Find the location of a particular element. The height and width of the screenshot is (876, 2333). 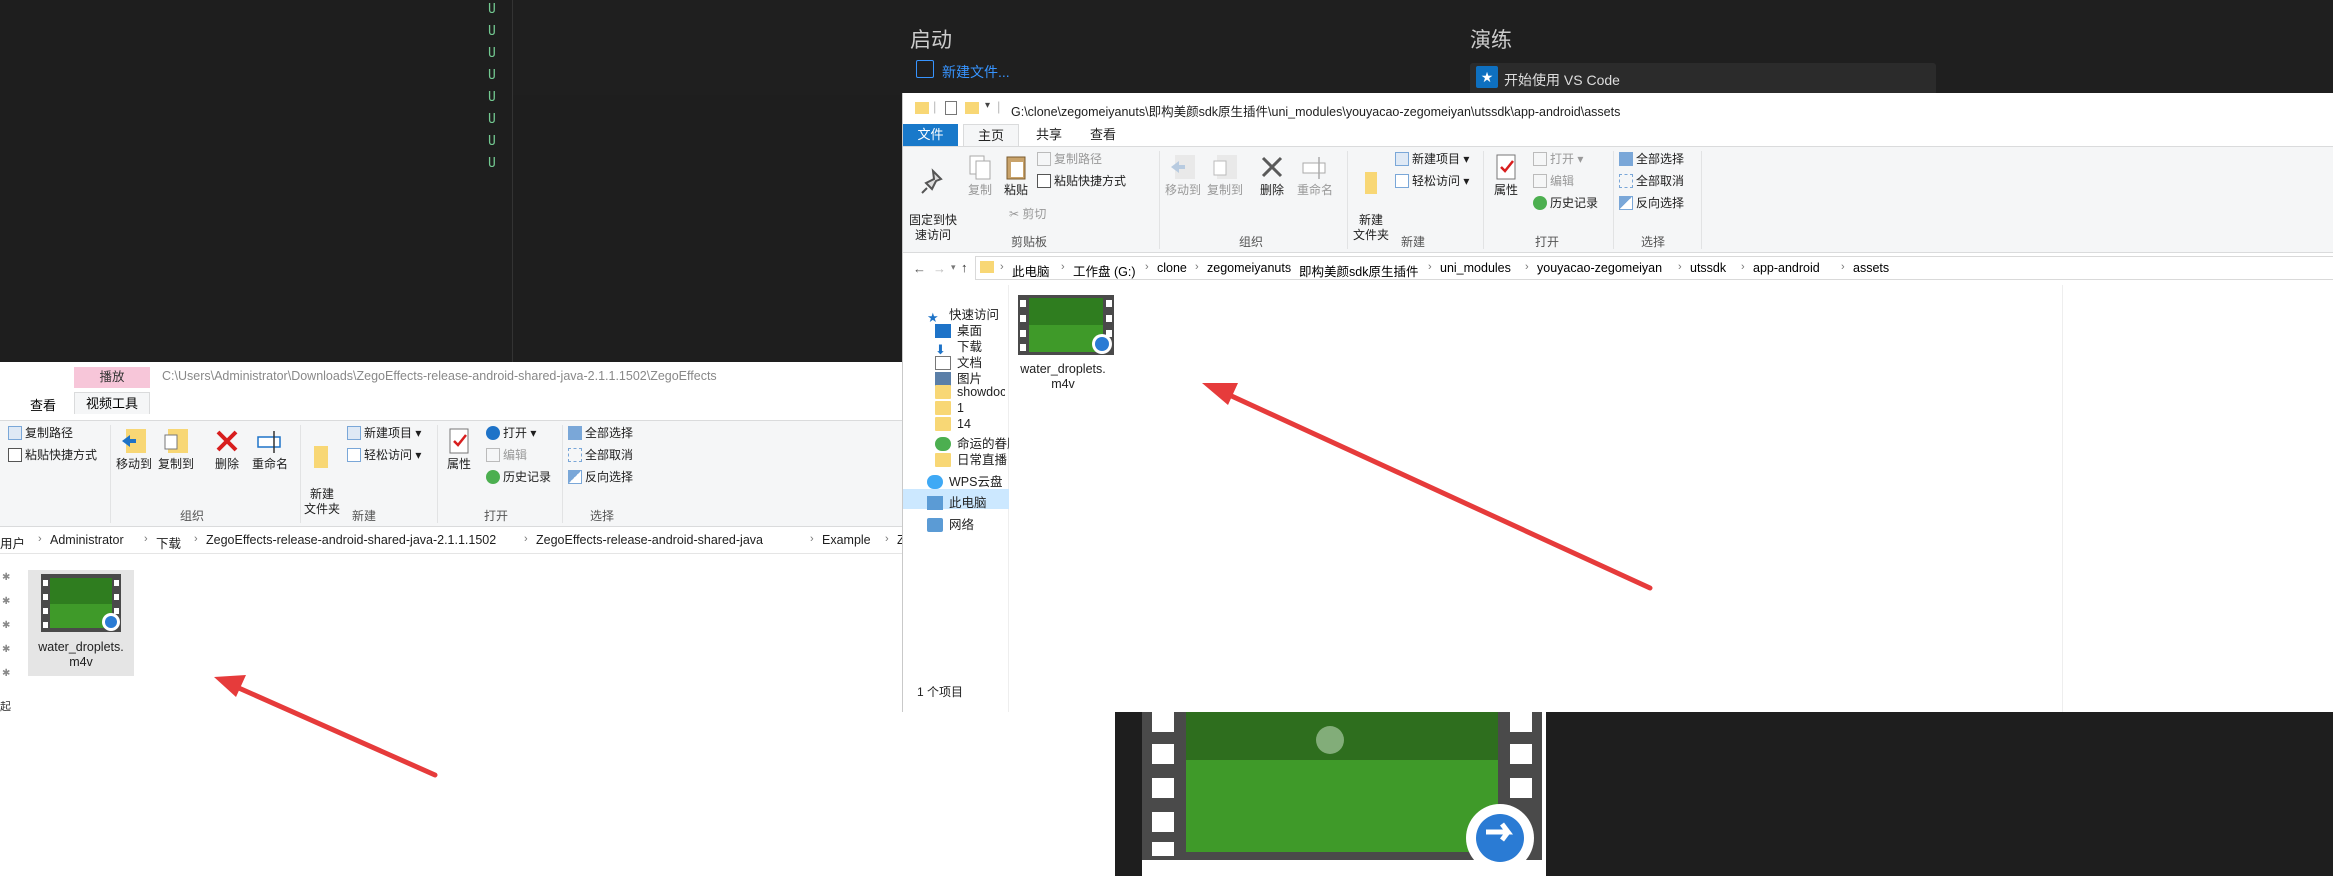

red-arrow-left is located at coordinates (326, 726).